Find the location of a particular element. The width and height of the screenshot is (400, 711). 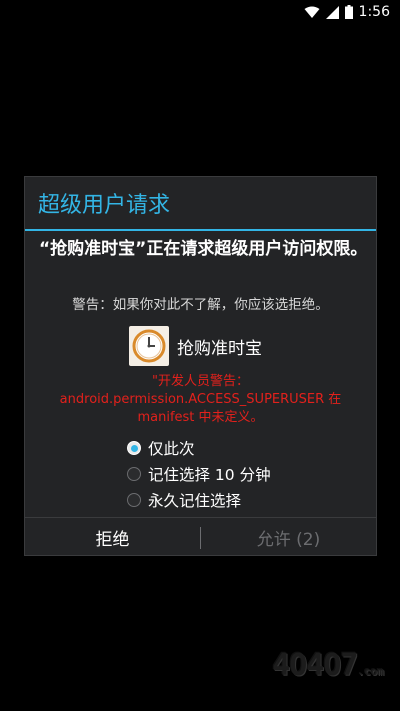

option-remember-forever: 永久记住选择 is located at coordinates (184, 500).